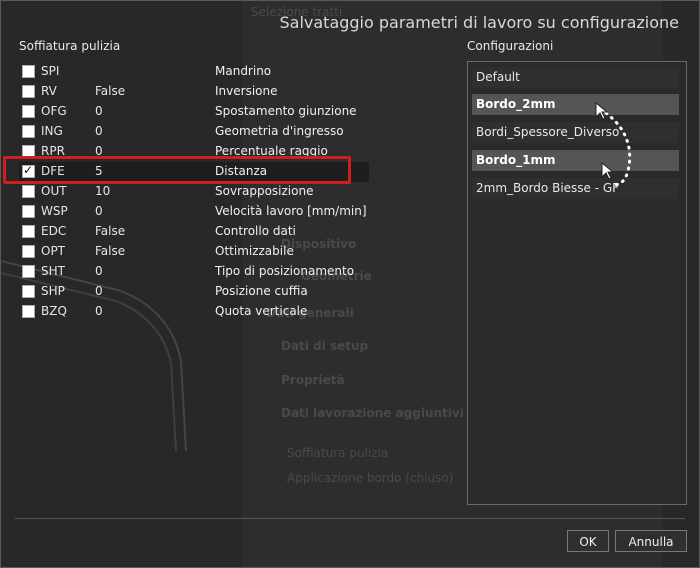  I want to click on param-code: BZQ, so click(54, 311).